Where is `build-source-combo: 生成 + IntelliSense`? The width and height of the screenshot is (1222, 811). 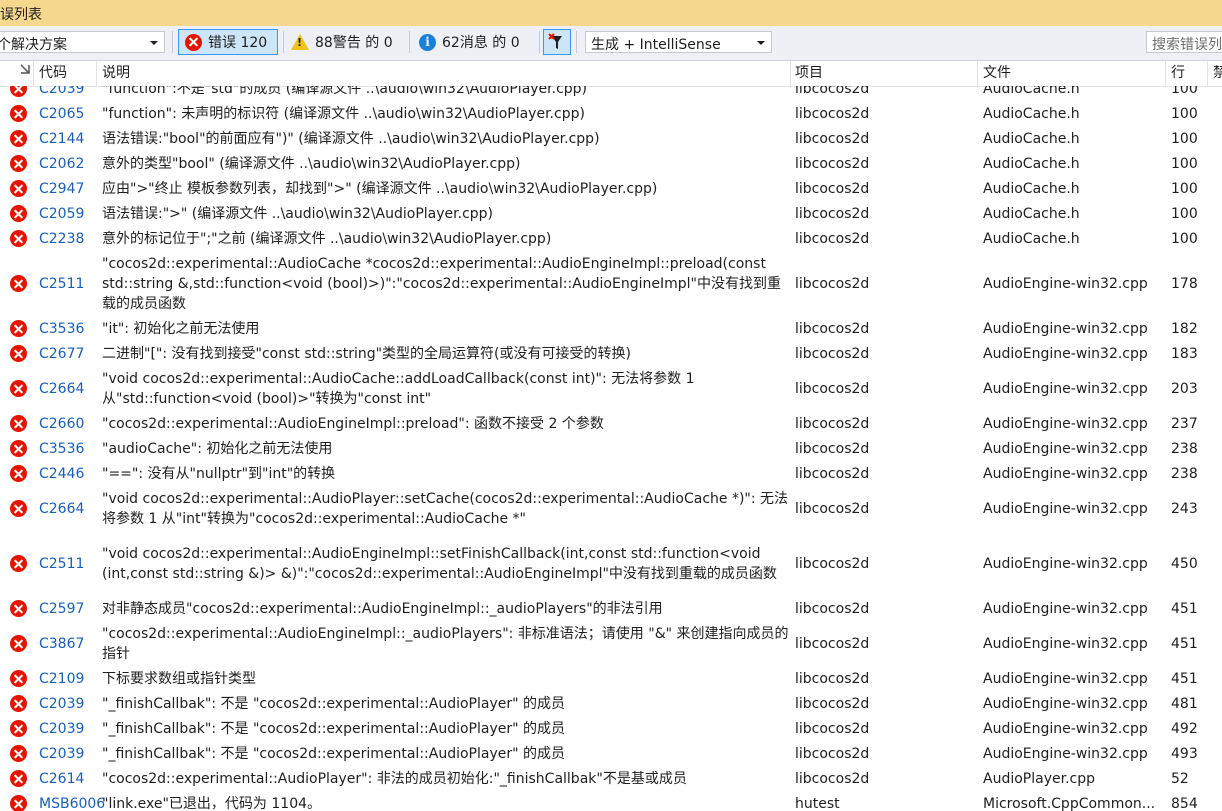 build-source-combo: 生成 + IntelliSense is located at coordinates (678, 42).